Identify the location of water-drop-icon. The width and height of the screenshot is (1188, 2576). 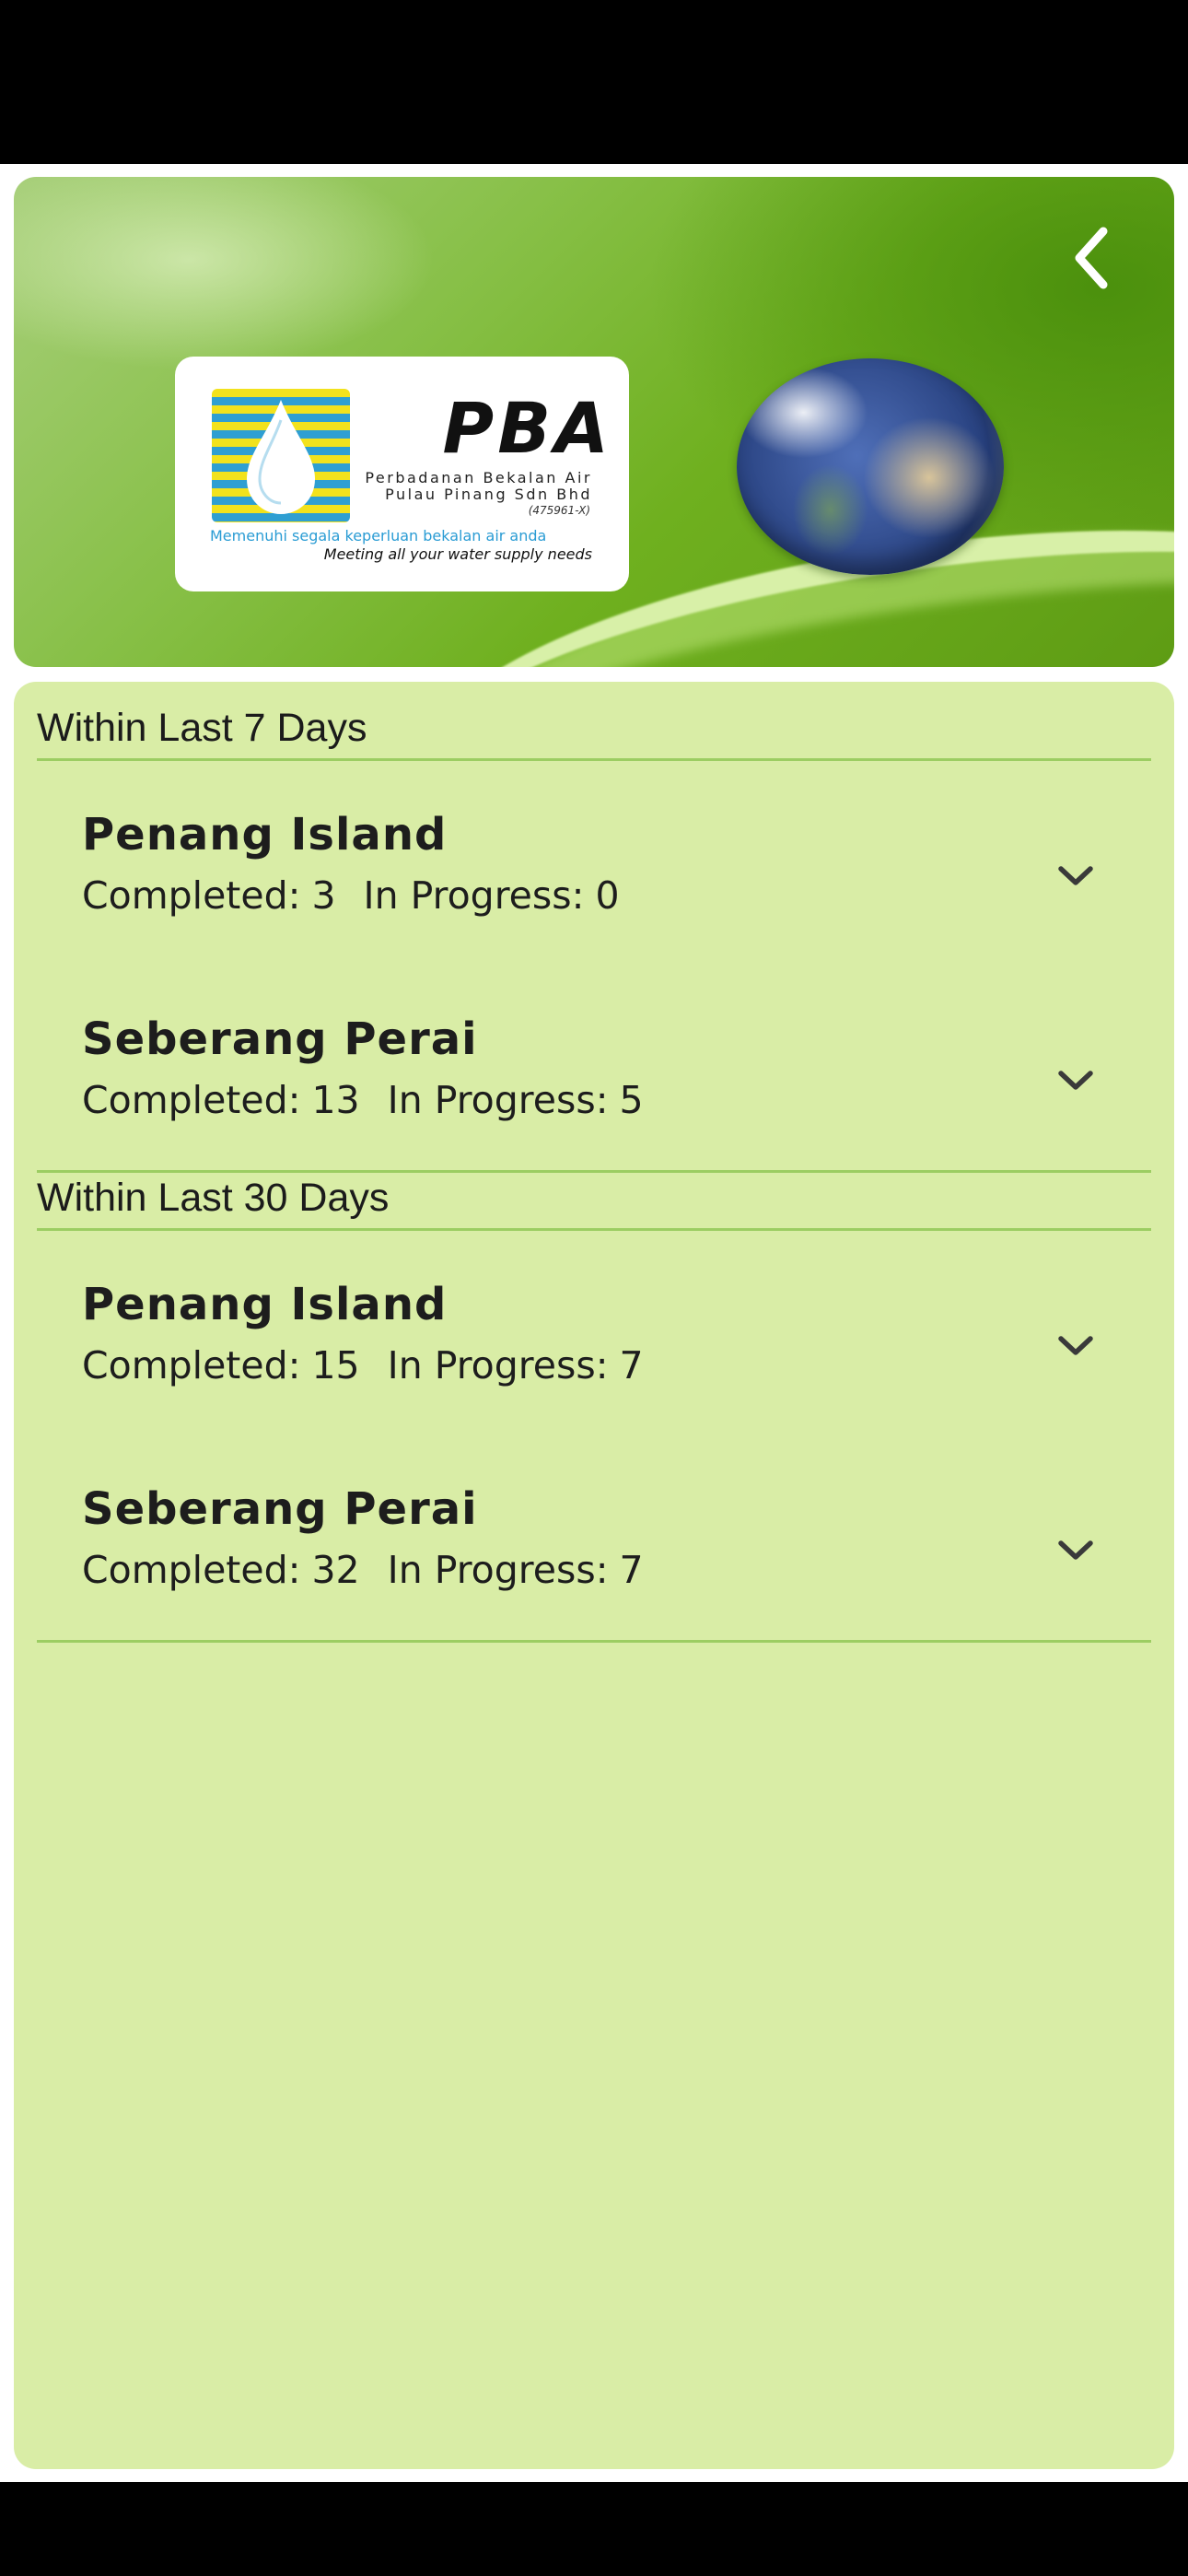
(281, 455).